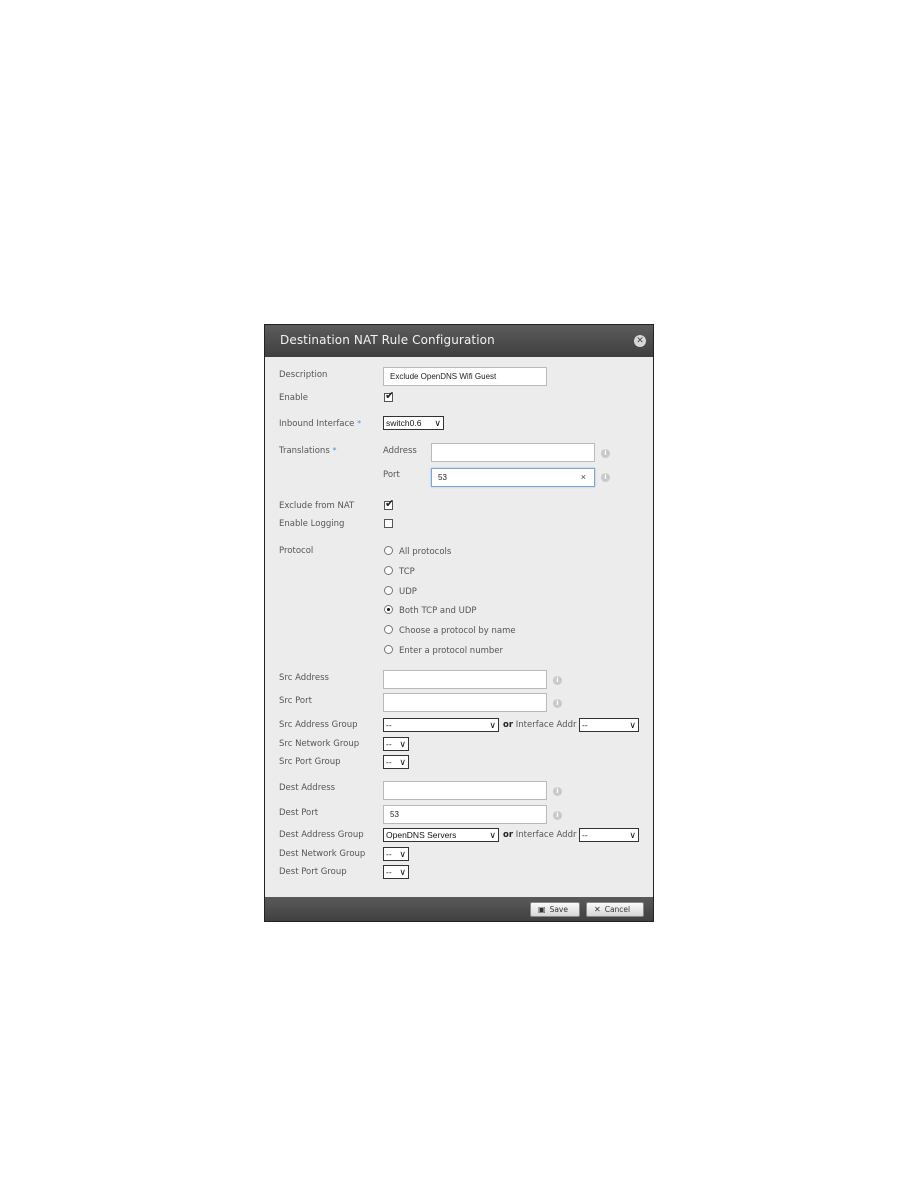 The width and height of the screenshot is (918, 1188). I want to click on src-address-group-value: --, so click(389, 725).